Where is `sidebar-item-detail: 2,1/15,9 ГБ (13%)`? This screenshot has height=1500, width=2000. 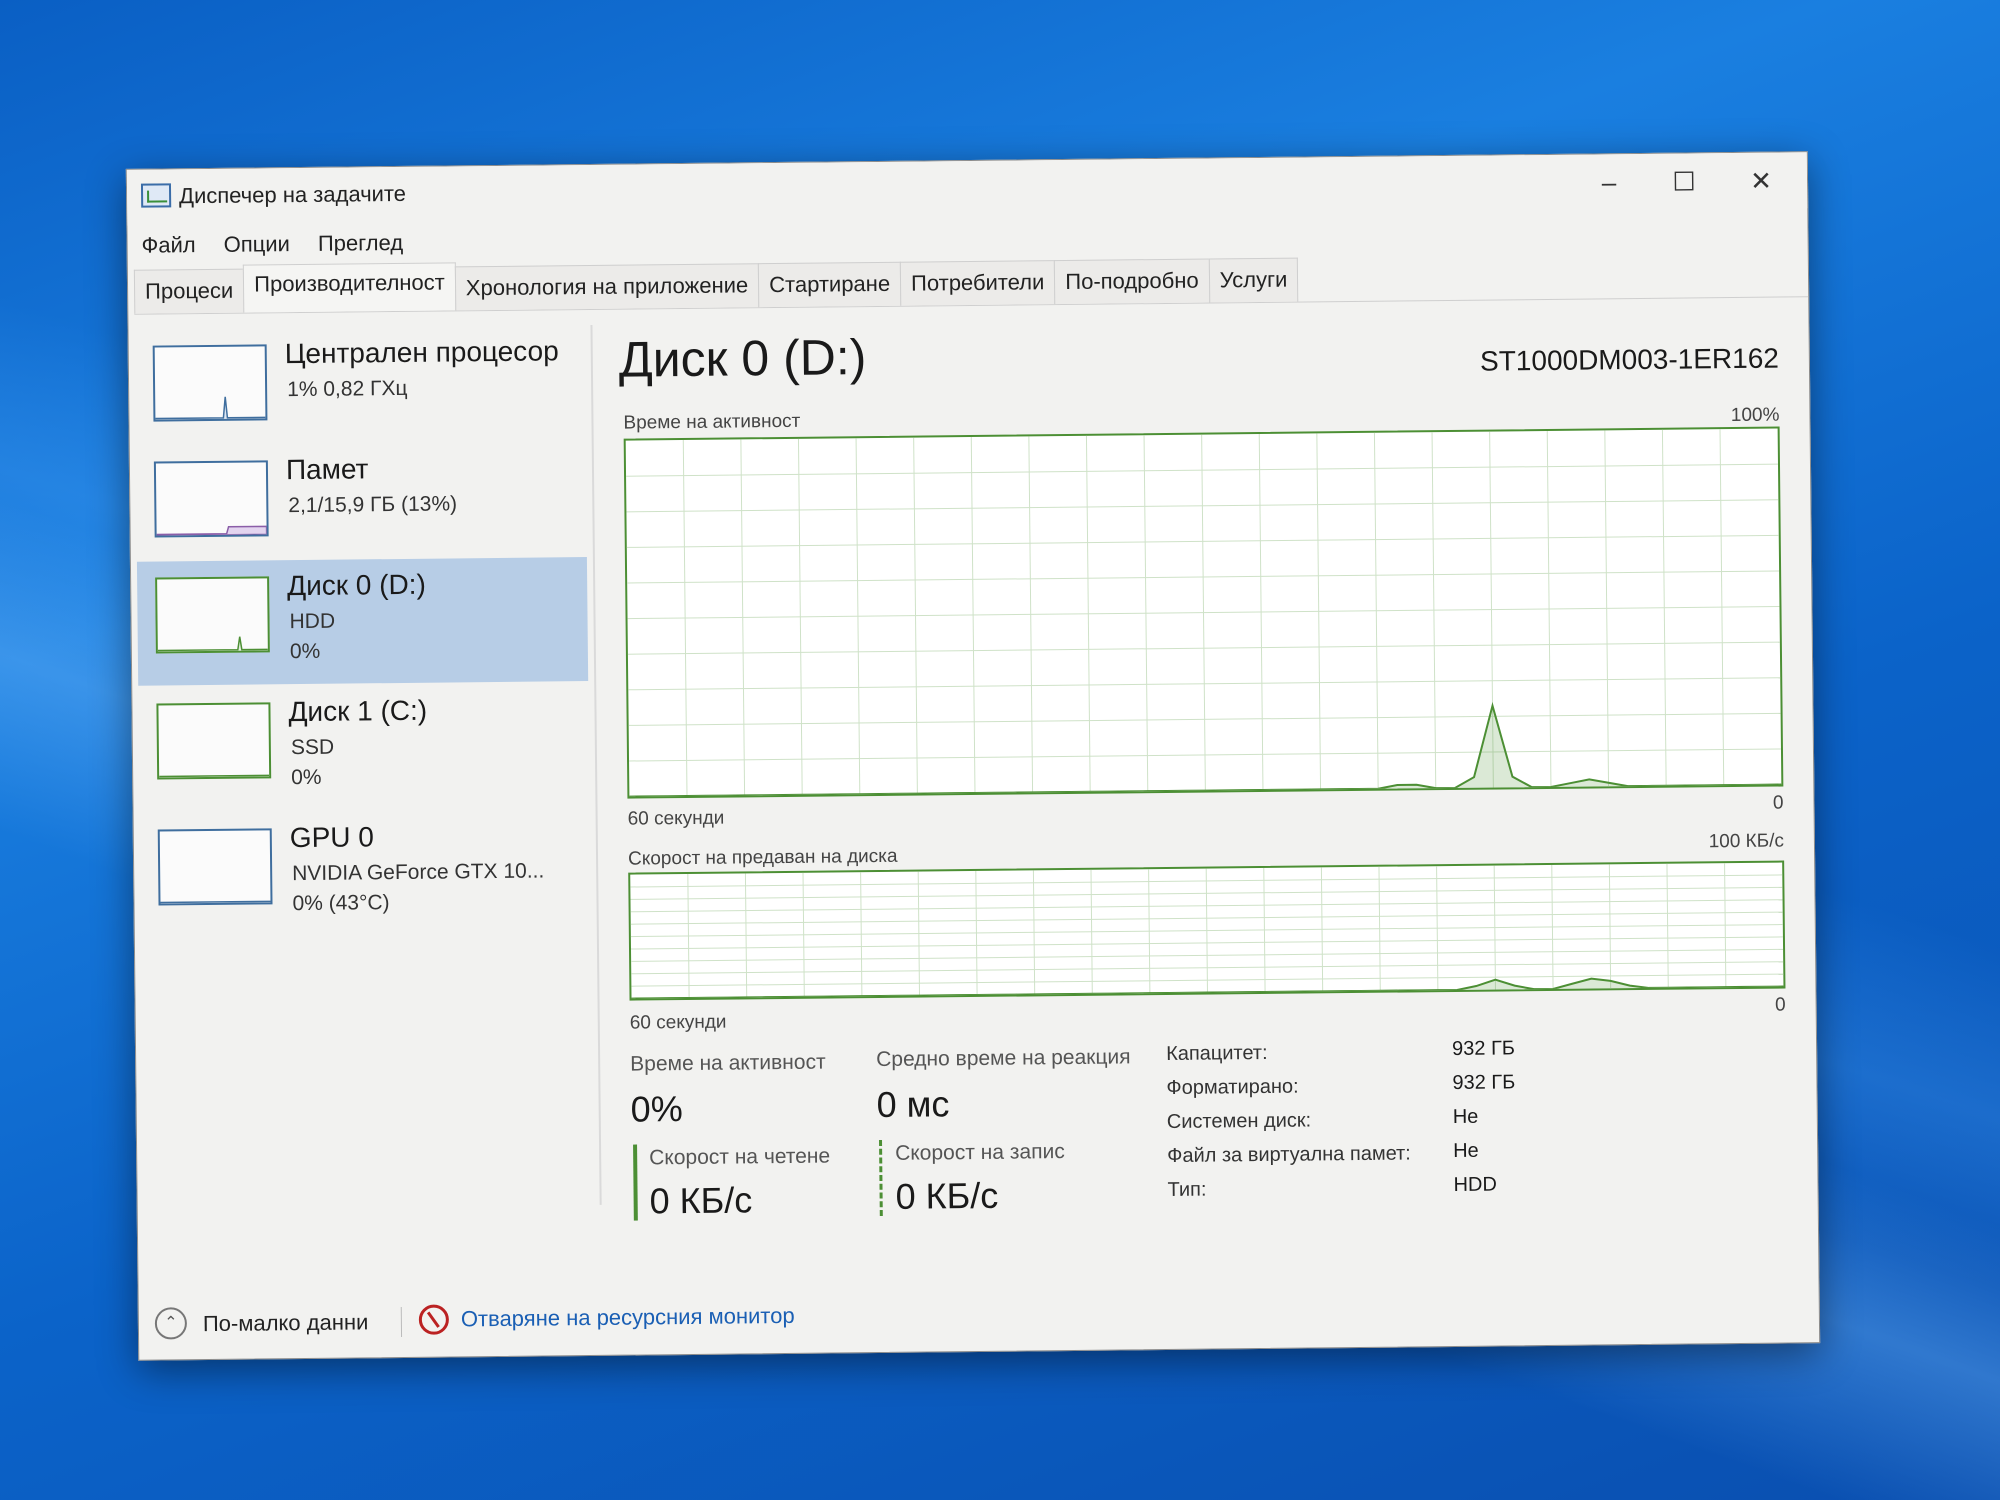
sidebar-item-detail: 2,1/15,9 ГБ (13%) is located at coordinates (373, 505).